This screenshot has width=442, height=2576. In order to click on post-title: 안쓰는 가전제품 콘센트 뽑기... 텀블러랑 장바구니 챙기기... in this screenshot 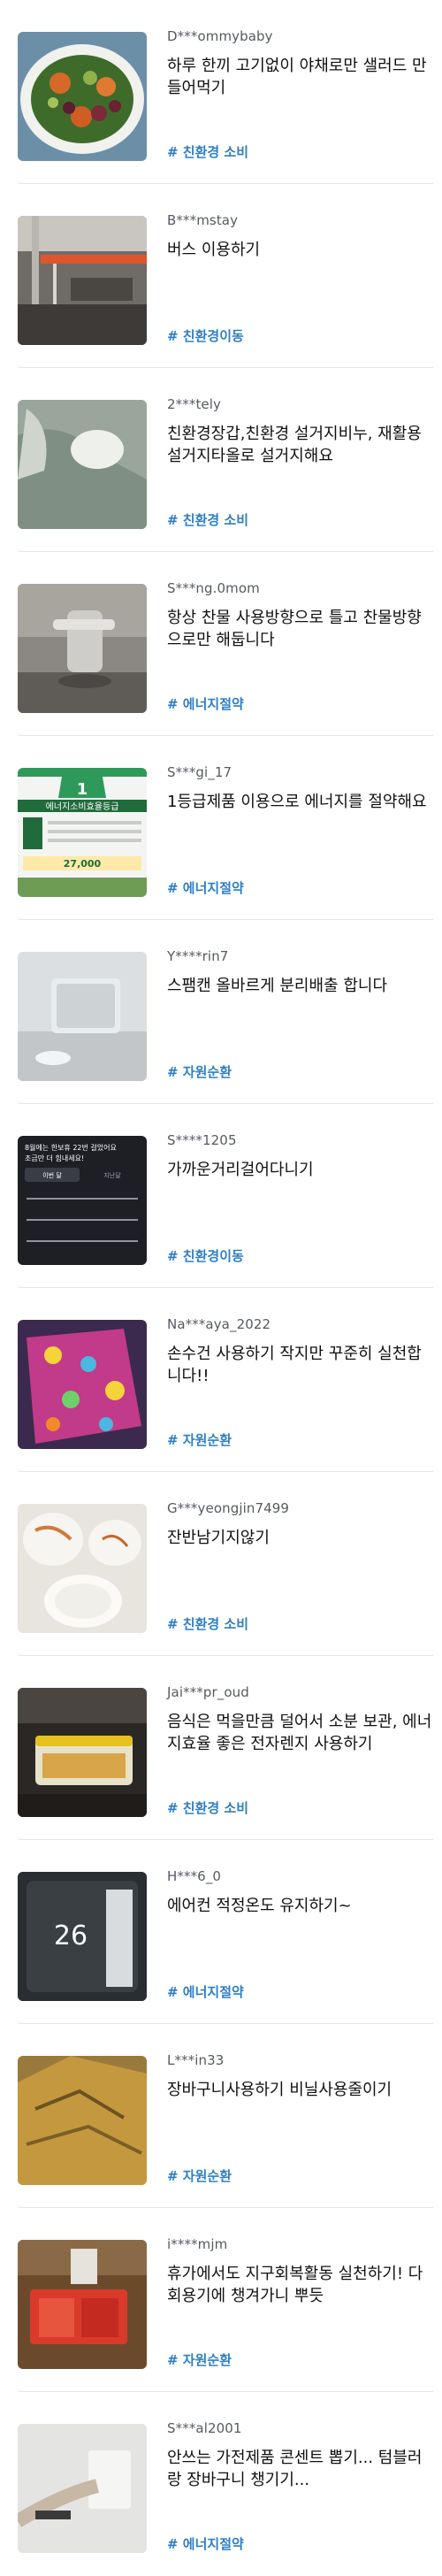, I will do `click(299, 2469)`.